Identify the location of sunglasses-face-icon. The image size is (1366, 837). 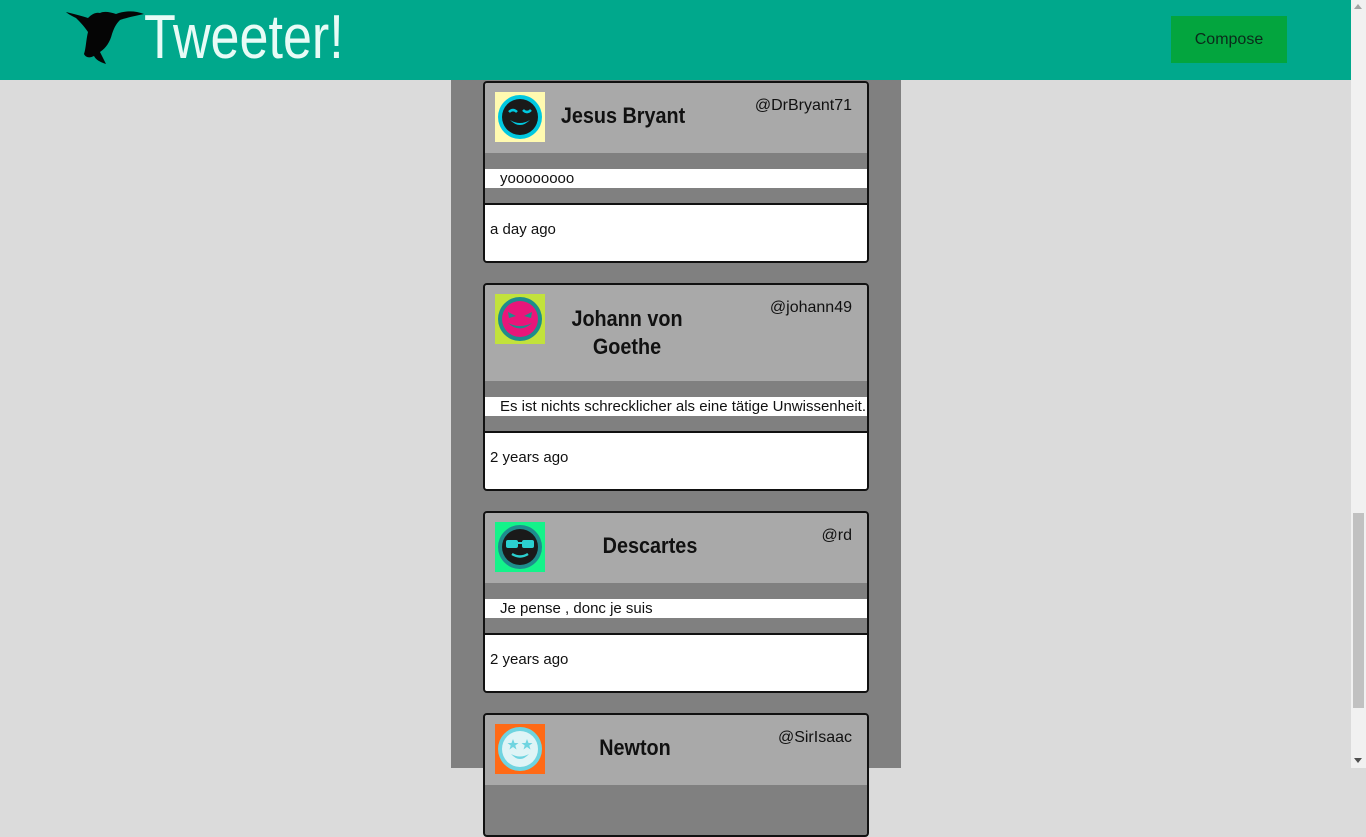
(520, 547).